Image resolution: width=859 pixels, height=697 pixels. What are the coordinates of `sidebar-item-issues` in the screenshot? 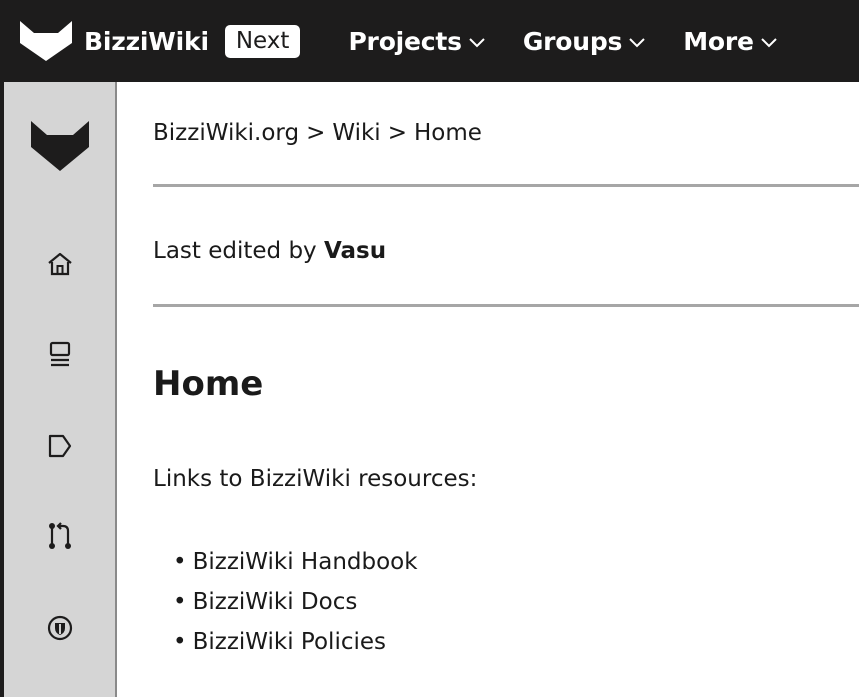 It's located at (59, 446).